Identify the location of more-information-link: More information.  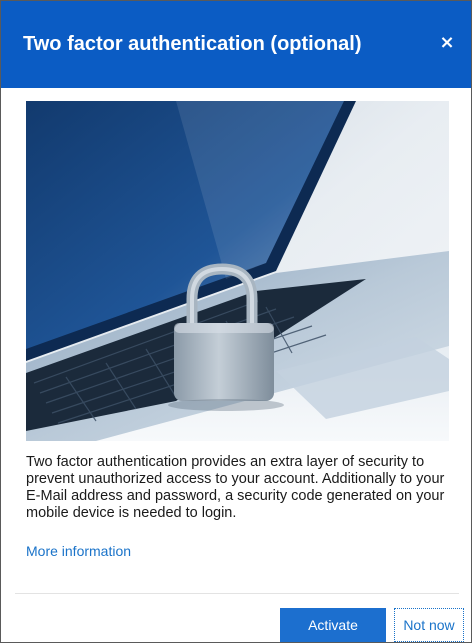
(78, 551).